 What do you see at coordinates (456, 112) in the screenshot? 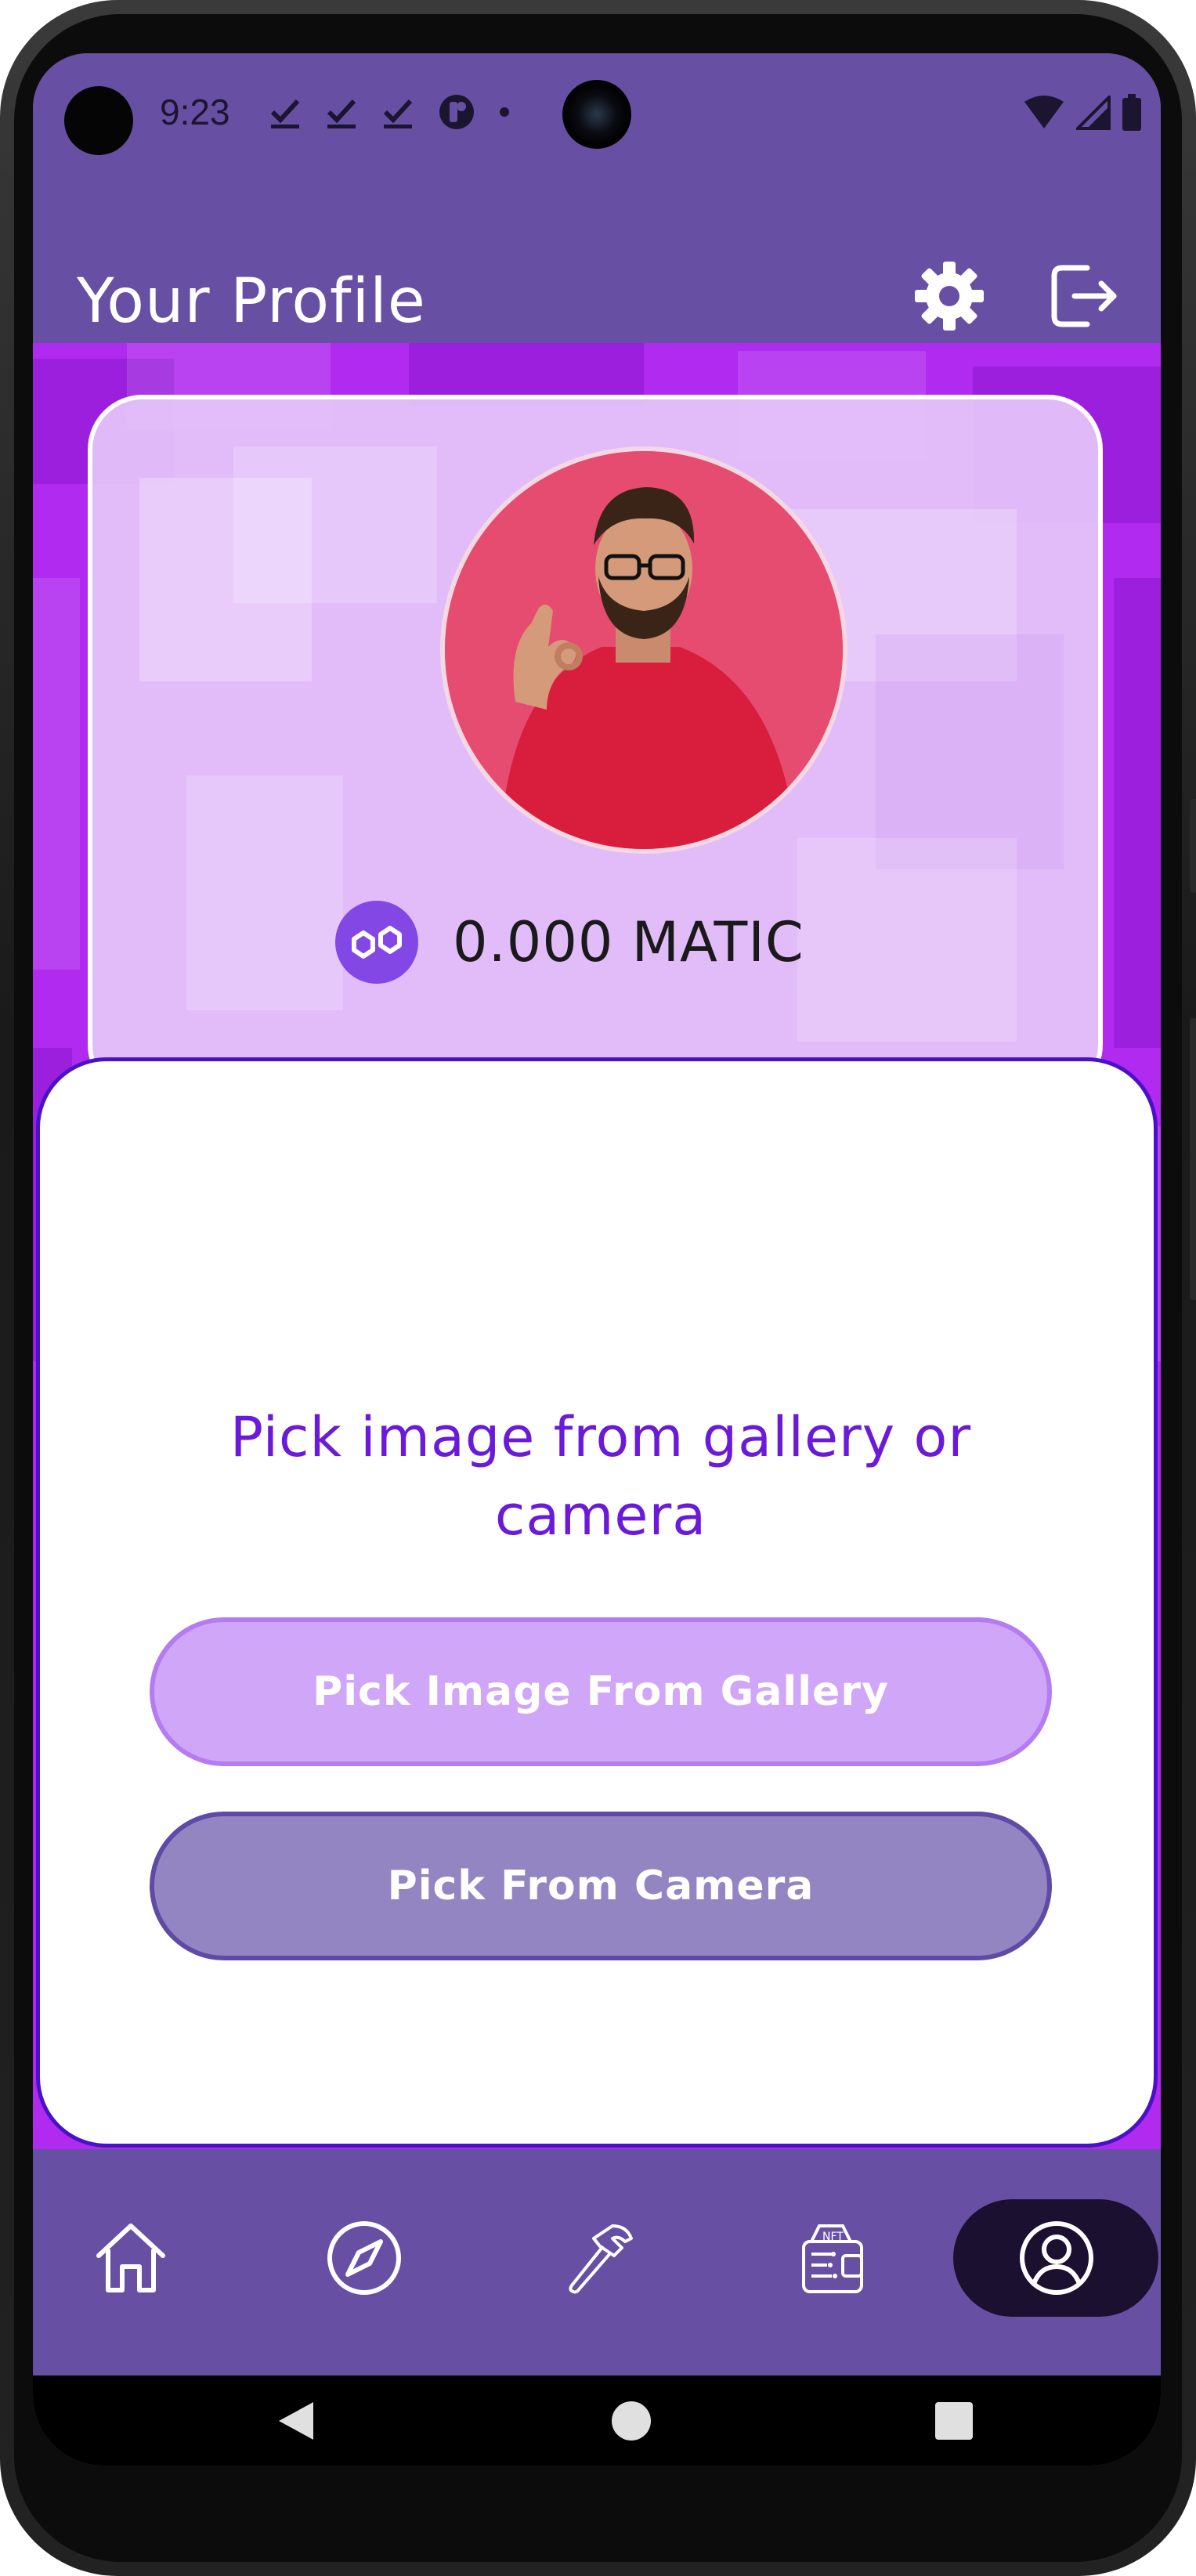
I see `app-notification-icon` at bounding box center [456, 112].